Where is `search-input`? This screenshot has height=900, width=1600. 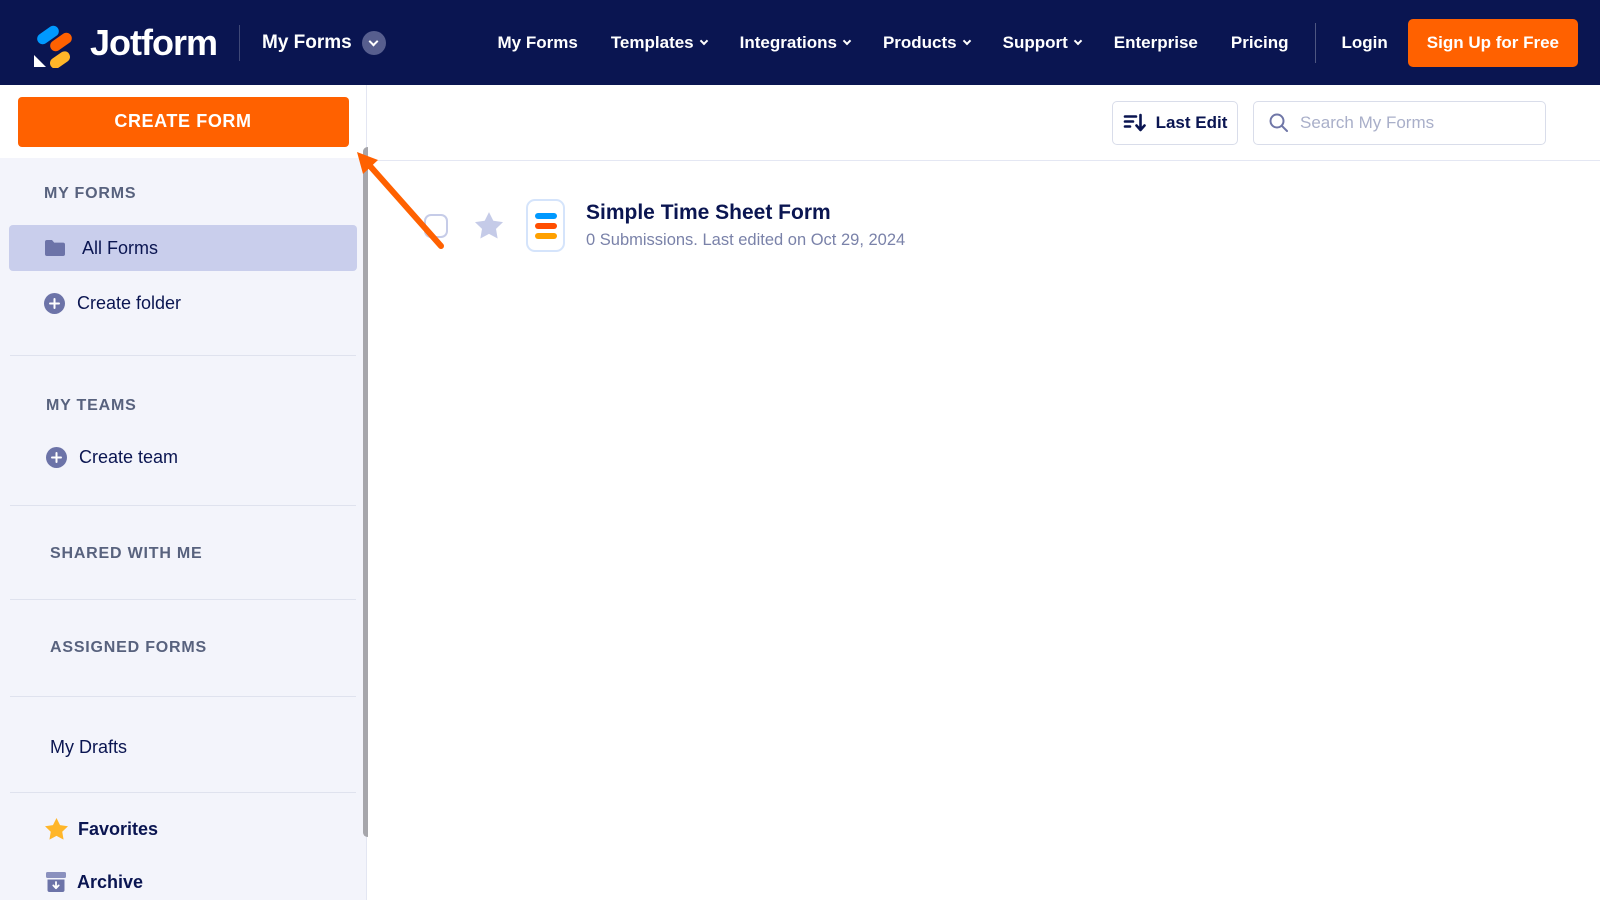
search-input is located at coordinates (1422, 122).